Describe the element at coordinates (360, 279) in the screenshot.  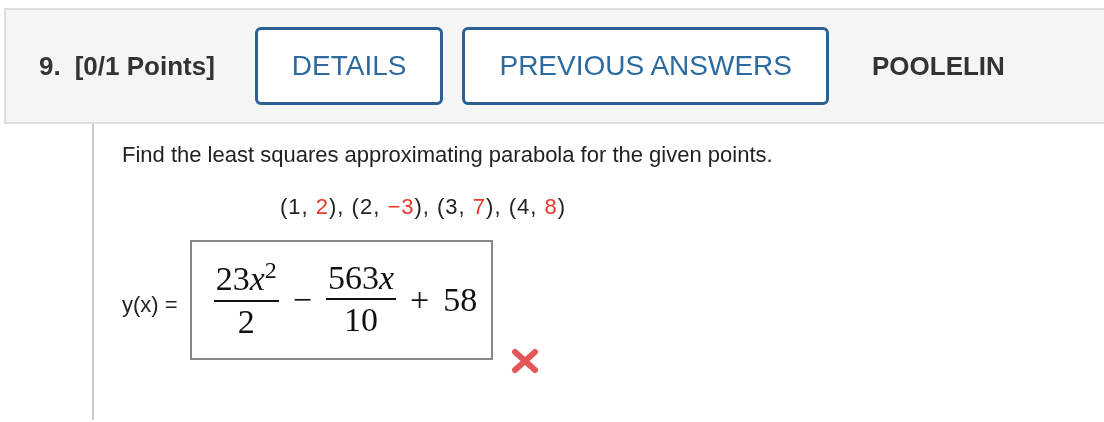
I see `numerator: 563x` at that location.